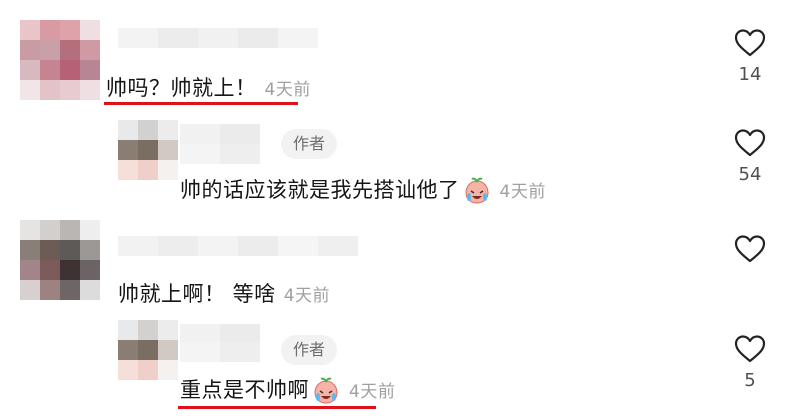 The height and width of the screenshot is (417, 800). What do you see at coordinates (320, 190) in the screenshot?
I see `comment-text: 帅的话应该就是我先搭讪他了` at bounding box center [320, 190].